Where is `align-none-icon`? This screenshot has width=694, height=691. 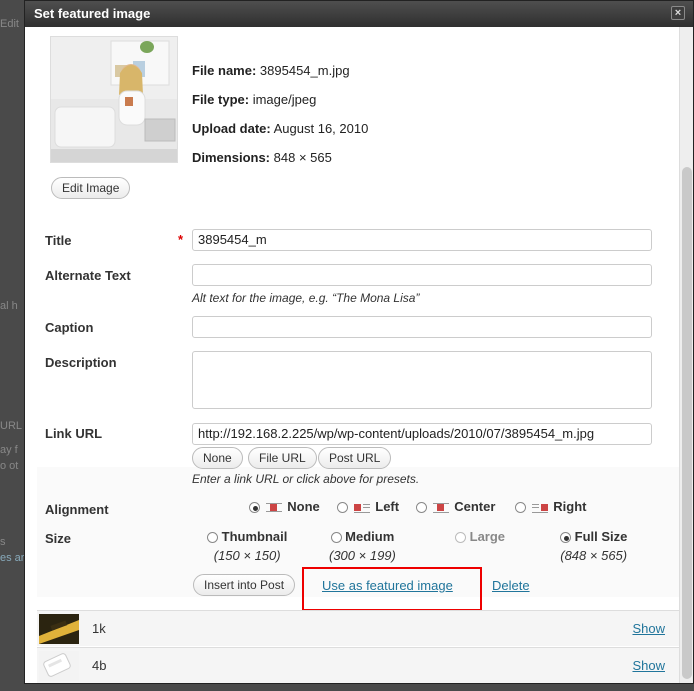
align-none-icon is located at coordinates (273, 507).